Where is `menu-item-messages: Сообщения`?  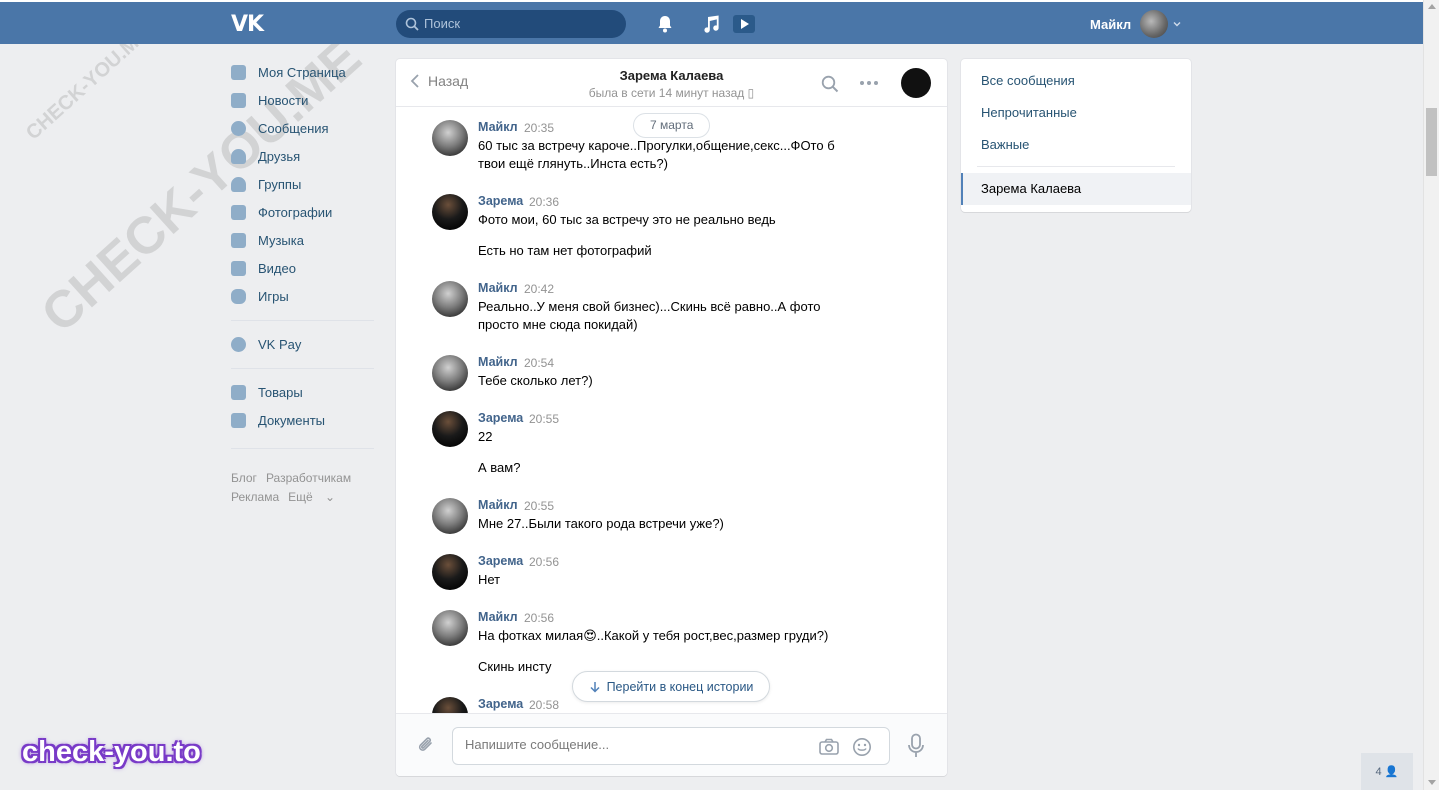 menu-item-messages: Сообщения is located at coordinates (306, 128).